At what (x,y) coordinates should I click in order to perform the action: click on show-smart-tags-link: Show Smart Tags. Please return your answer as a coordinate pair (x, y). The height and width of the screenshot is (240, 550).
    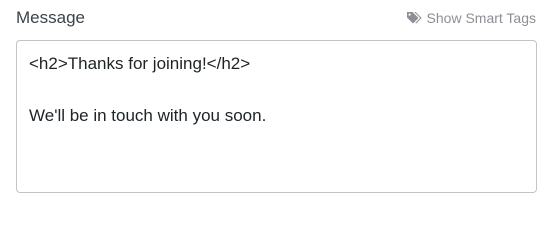
    Looking at the image, I should click on (471, 18).